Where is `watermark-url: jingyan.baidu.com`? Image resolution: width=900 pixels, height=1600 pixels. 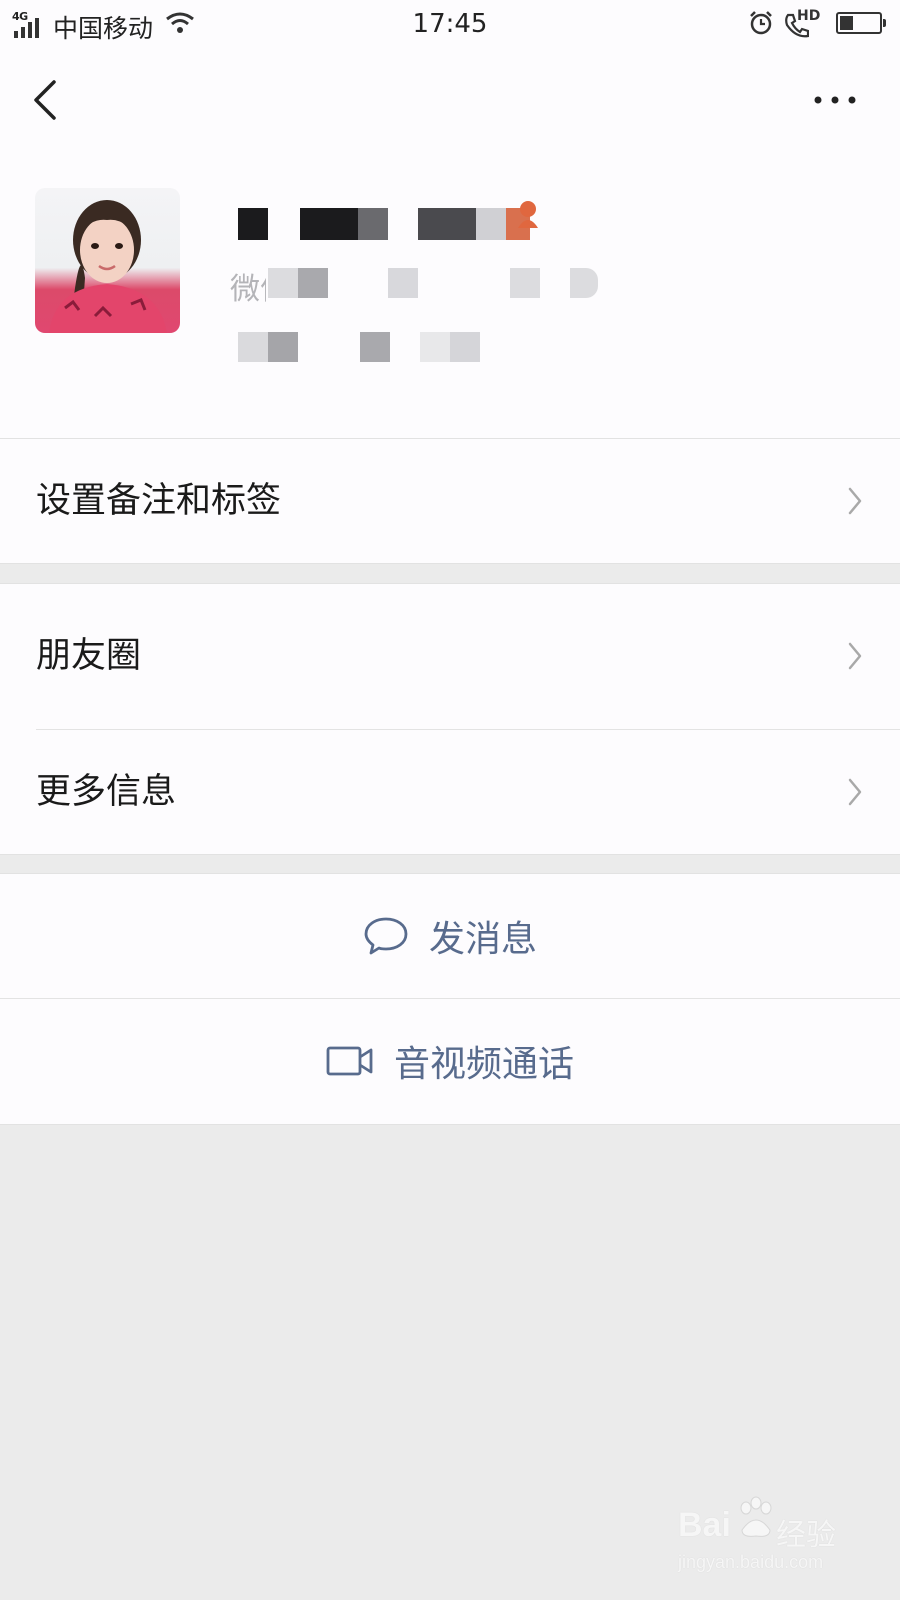 watermark-url: jingyan.baidu.com is located at coordinates (751, 1562).